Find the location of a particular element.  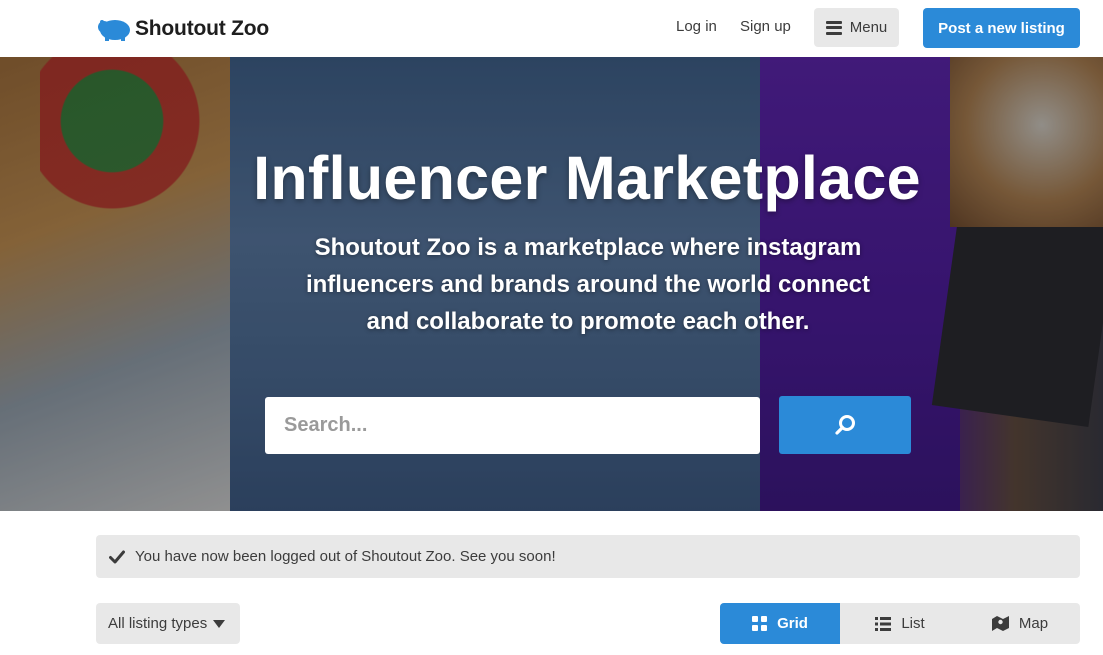

grid-icon is located at coordinates (760, 623).